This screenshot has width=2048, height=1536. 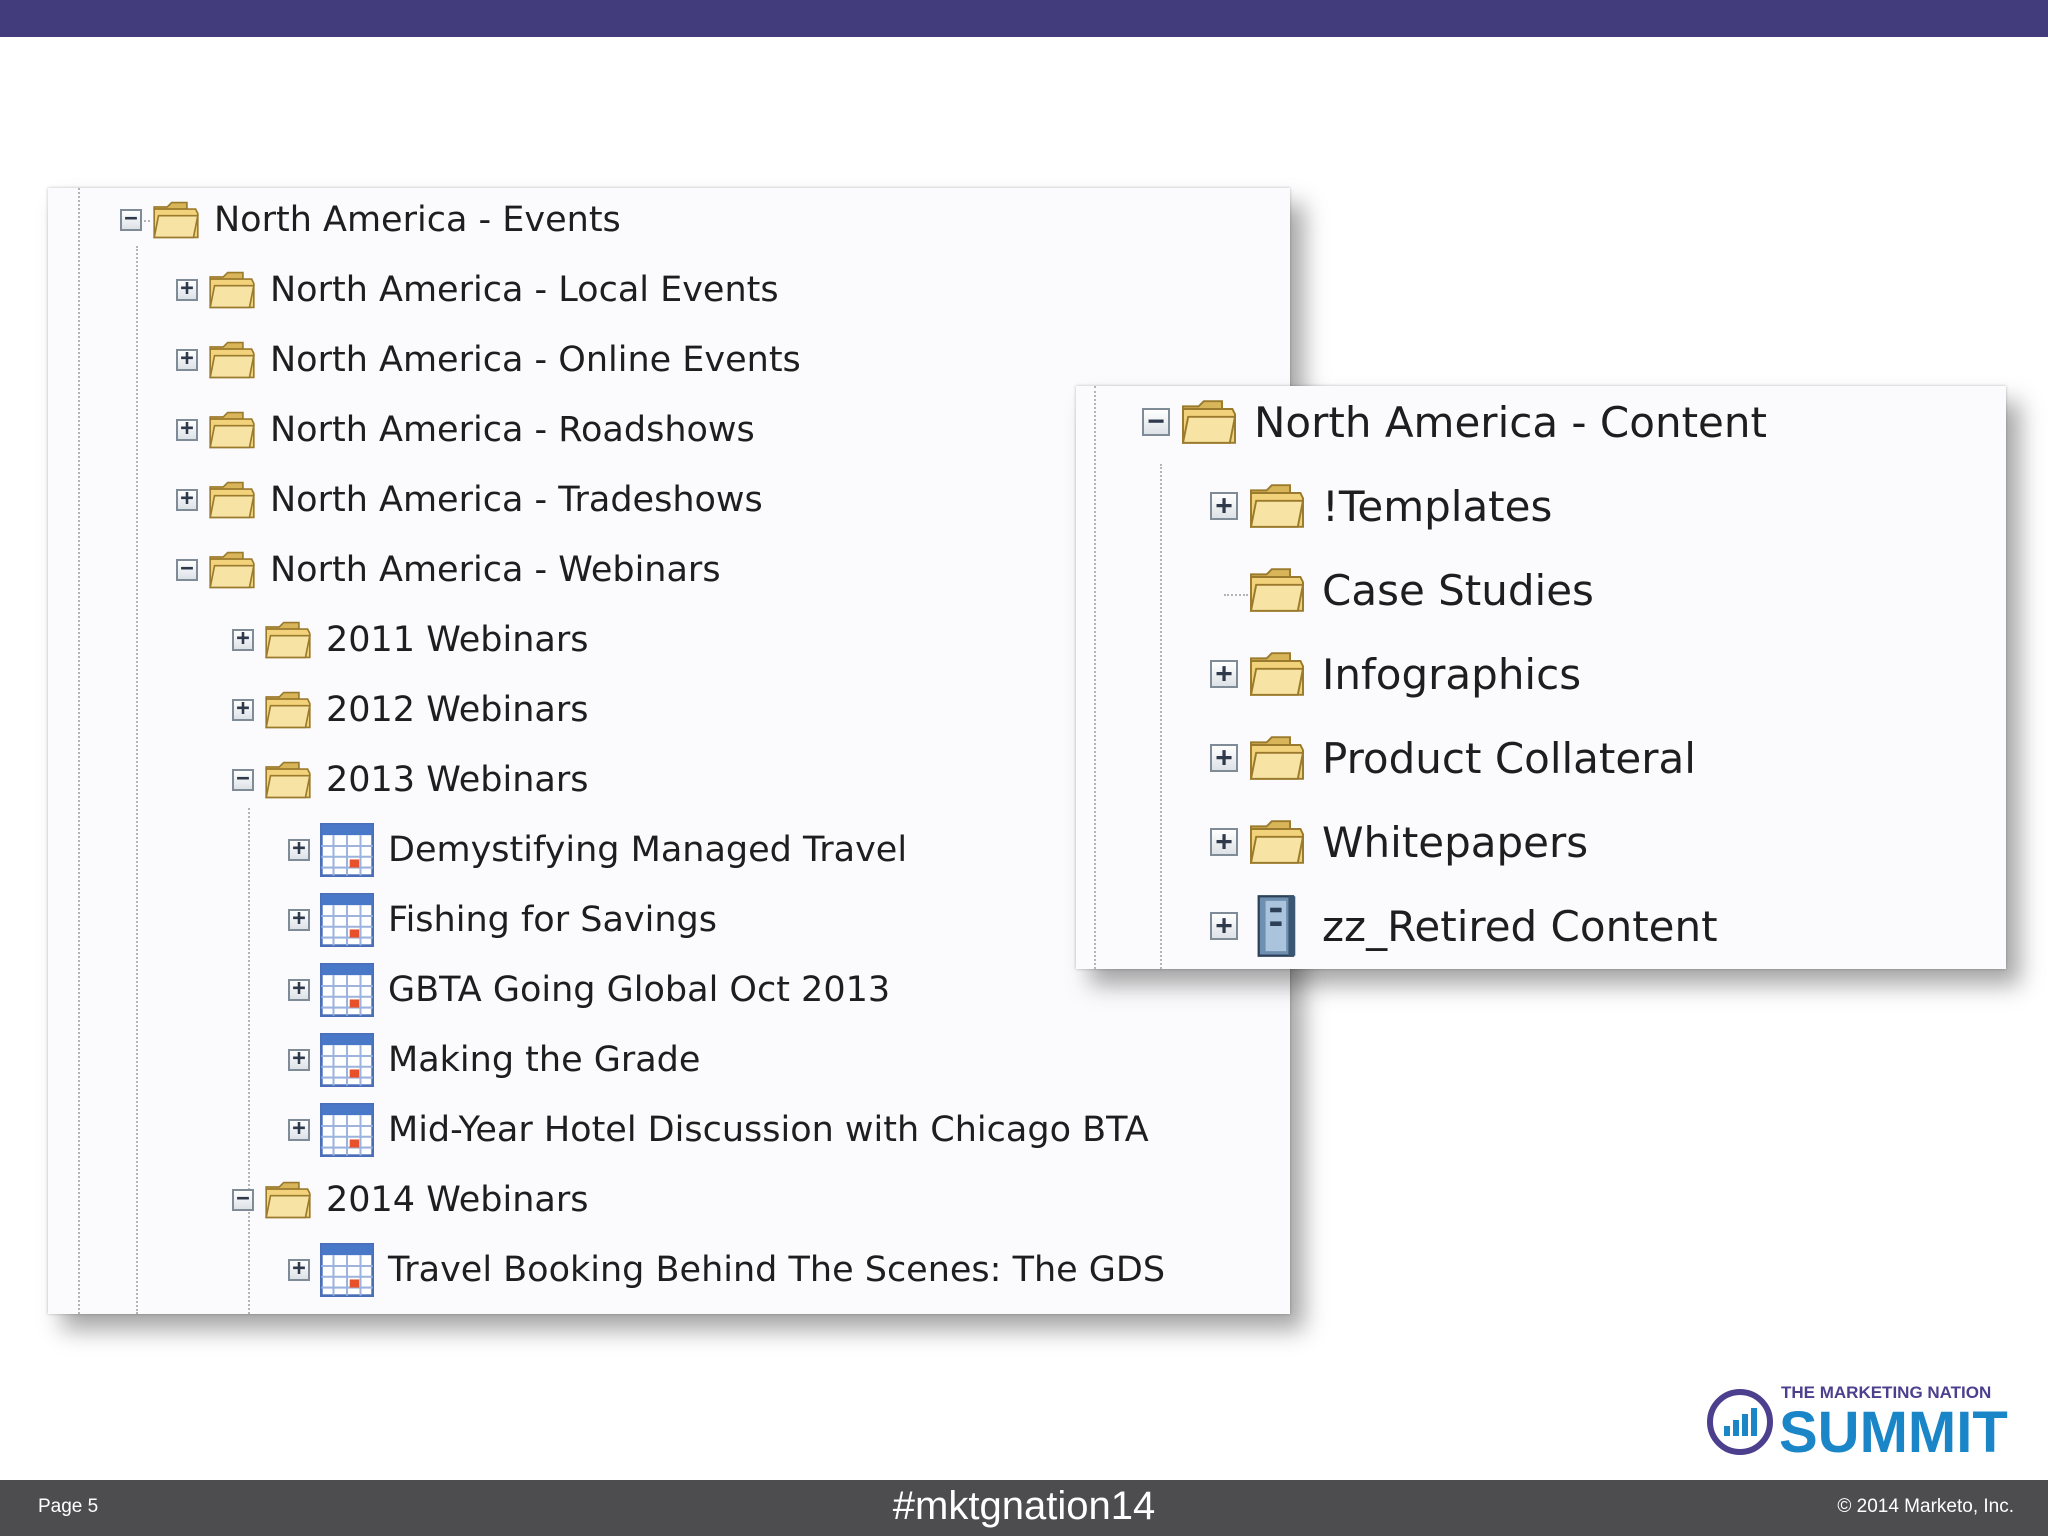 What do you see at coordinates (524, 290) in the screenshot?
I see `tree-node-label: North America - Local Events` at bounding box center [524, 290].